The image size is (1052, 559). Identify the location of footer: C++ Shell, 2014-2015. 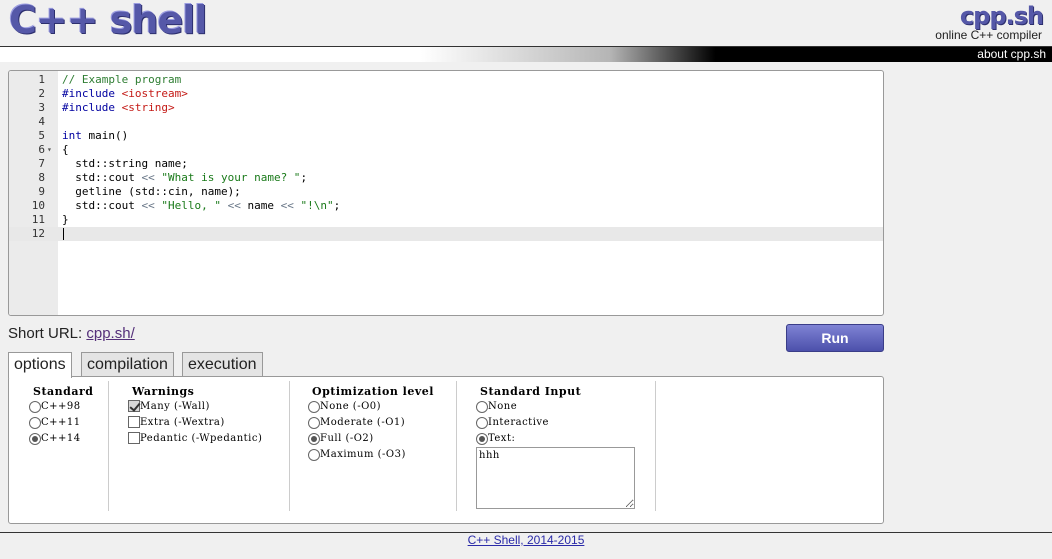
(526, 540).